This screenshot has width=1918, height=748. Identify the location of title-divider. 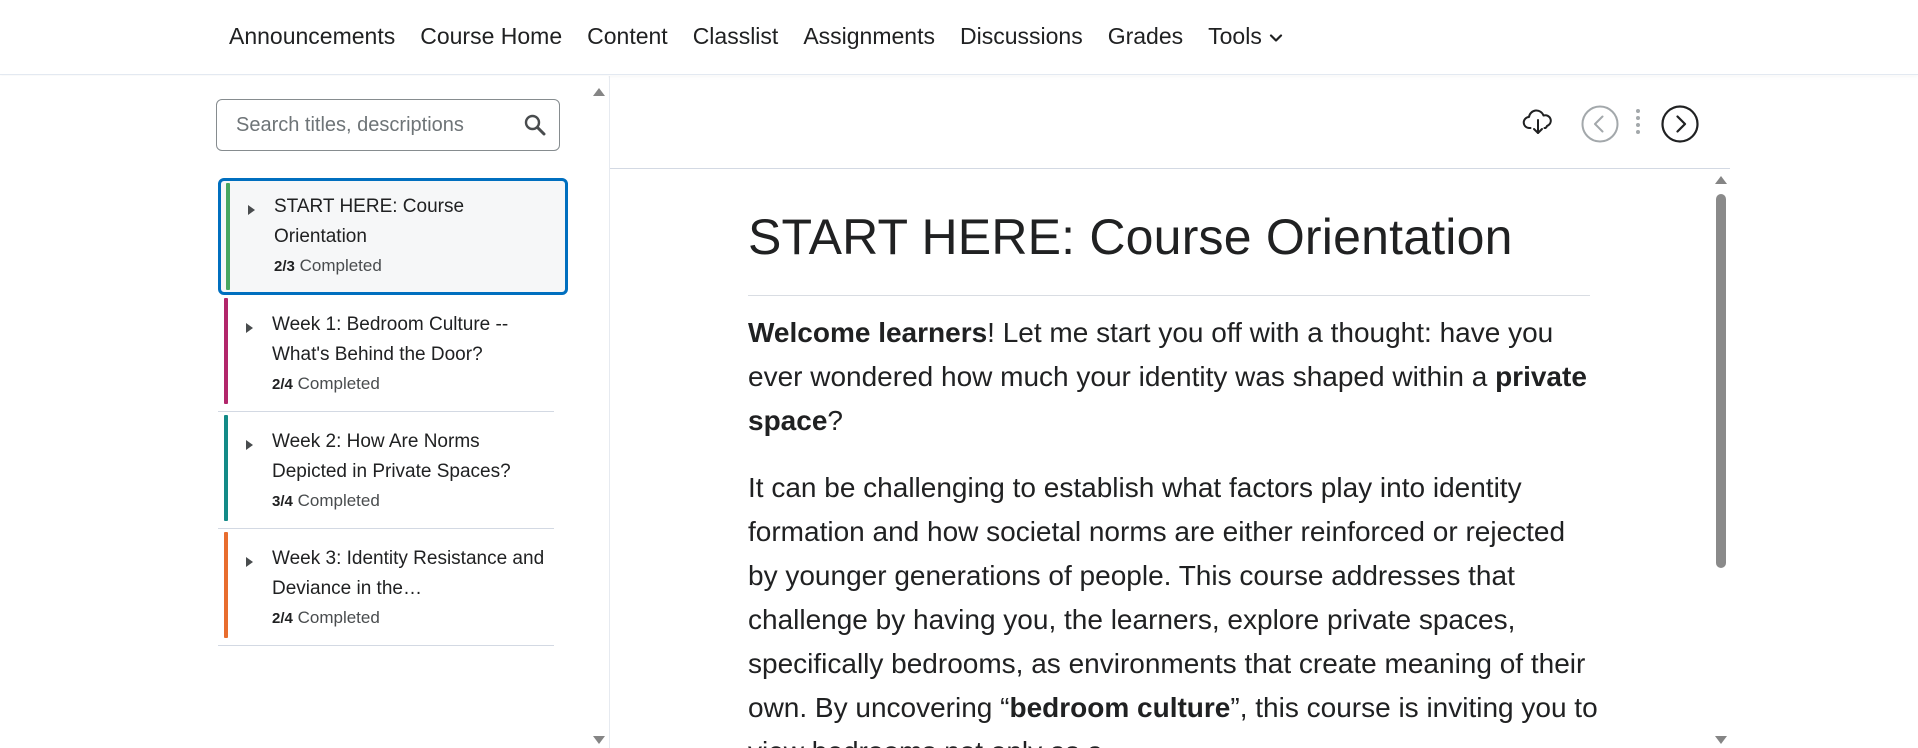
(1169, 295).